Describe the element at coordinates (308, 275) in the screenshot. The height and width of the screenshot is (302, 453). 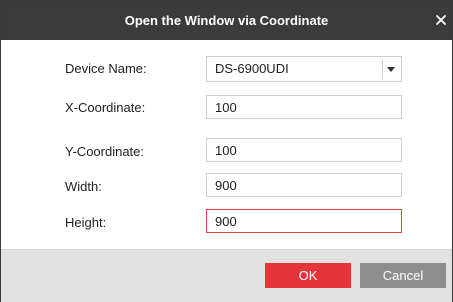
I see `ok-button: OK` at that location.